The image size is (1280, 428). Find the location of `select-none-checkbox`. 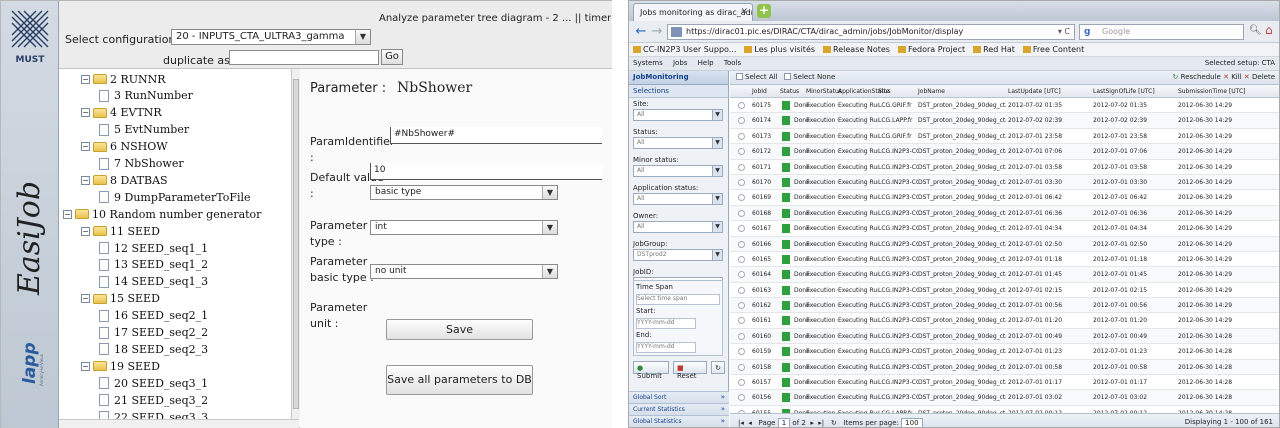

select-none-checkbox is located at coordinates (788, 76).